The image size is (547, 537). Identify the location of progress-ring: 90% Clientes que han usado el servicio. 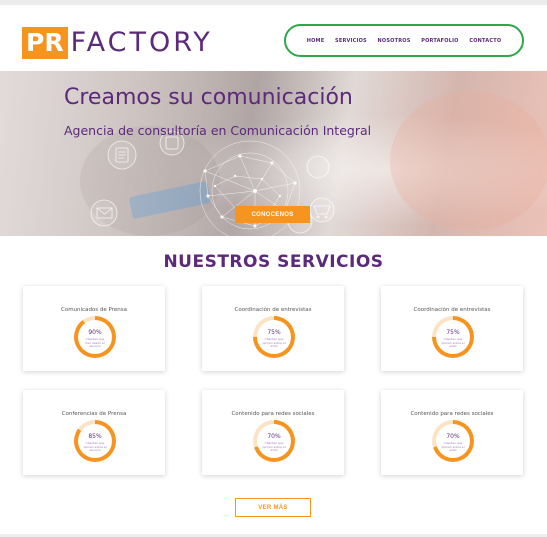
(95, 337).